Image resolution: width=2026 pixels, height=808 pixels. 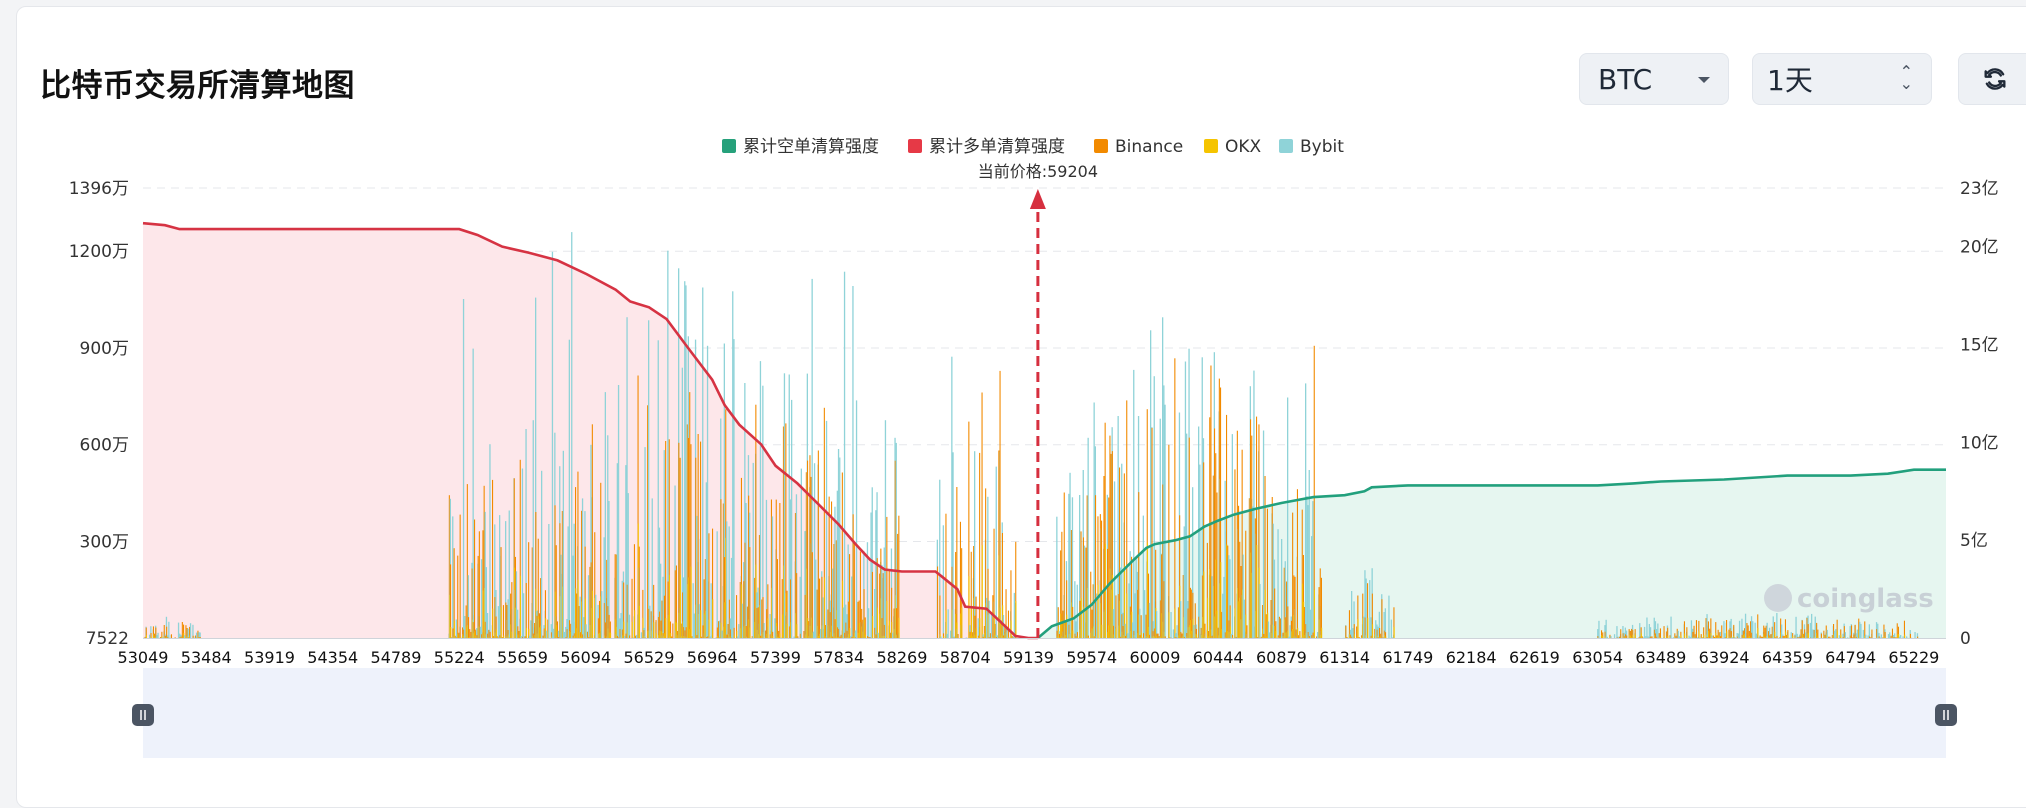 I want to click on x-axis-tick-label: 58269, so click(x=901, y=657).